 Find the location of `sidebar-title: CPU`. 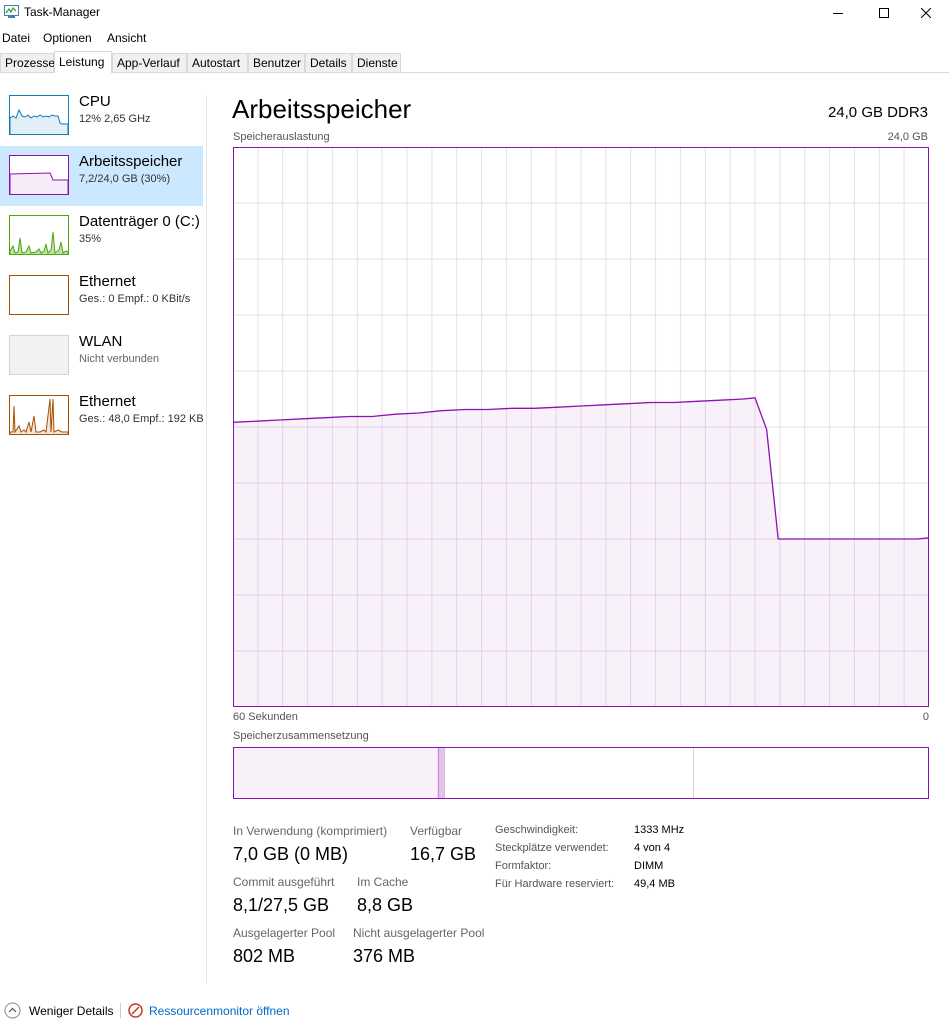

sidebar-title: CPU is located at coordinates (95, 101).